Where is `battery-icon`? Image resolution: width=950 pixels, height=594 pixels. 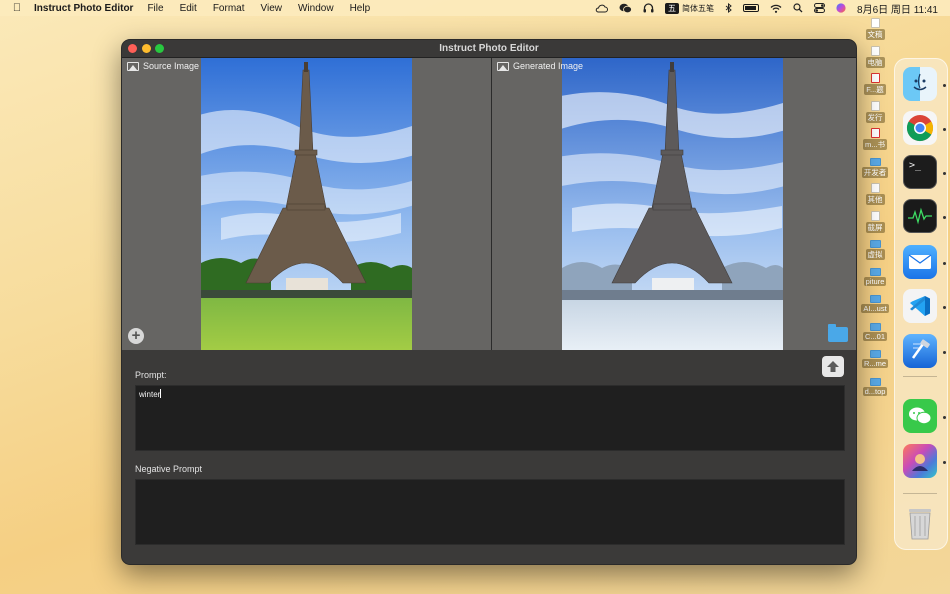 battery-icon is located at coordinates (751, 8).